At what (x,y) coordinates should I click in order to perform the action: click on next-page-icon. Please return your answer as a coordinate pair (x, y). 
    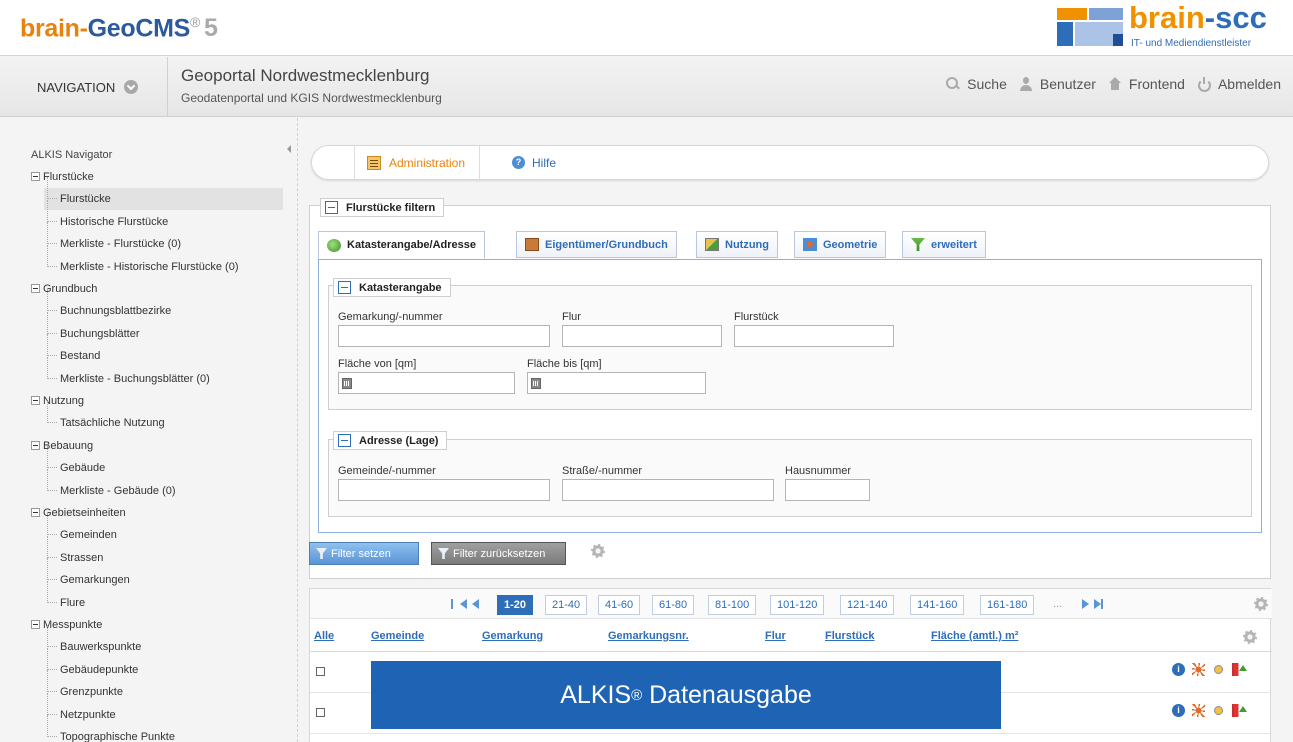
    Looking at the image, I should click on (1085, 604).